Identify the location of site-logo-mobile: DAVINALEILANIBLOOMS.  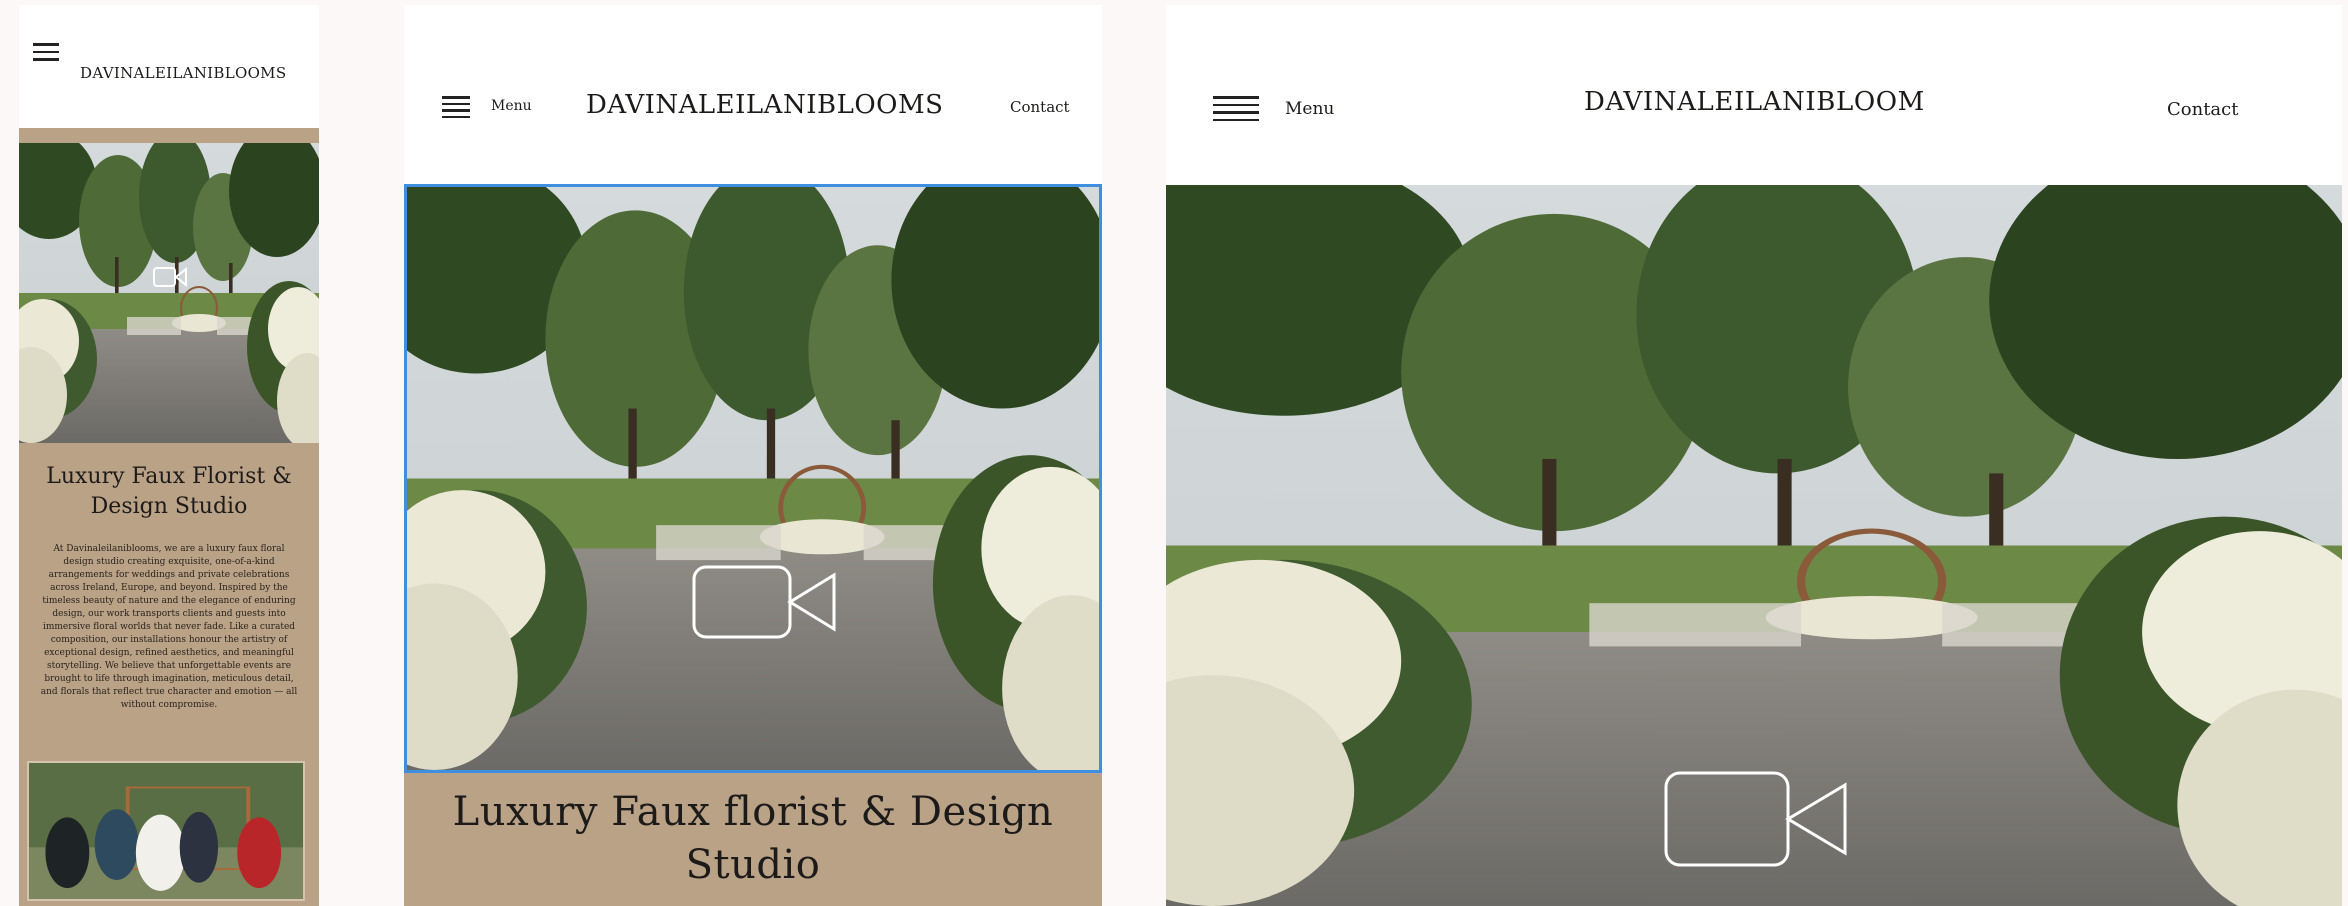
(183, 73).